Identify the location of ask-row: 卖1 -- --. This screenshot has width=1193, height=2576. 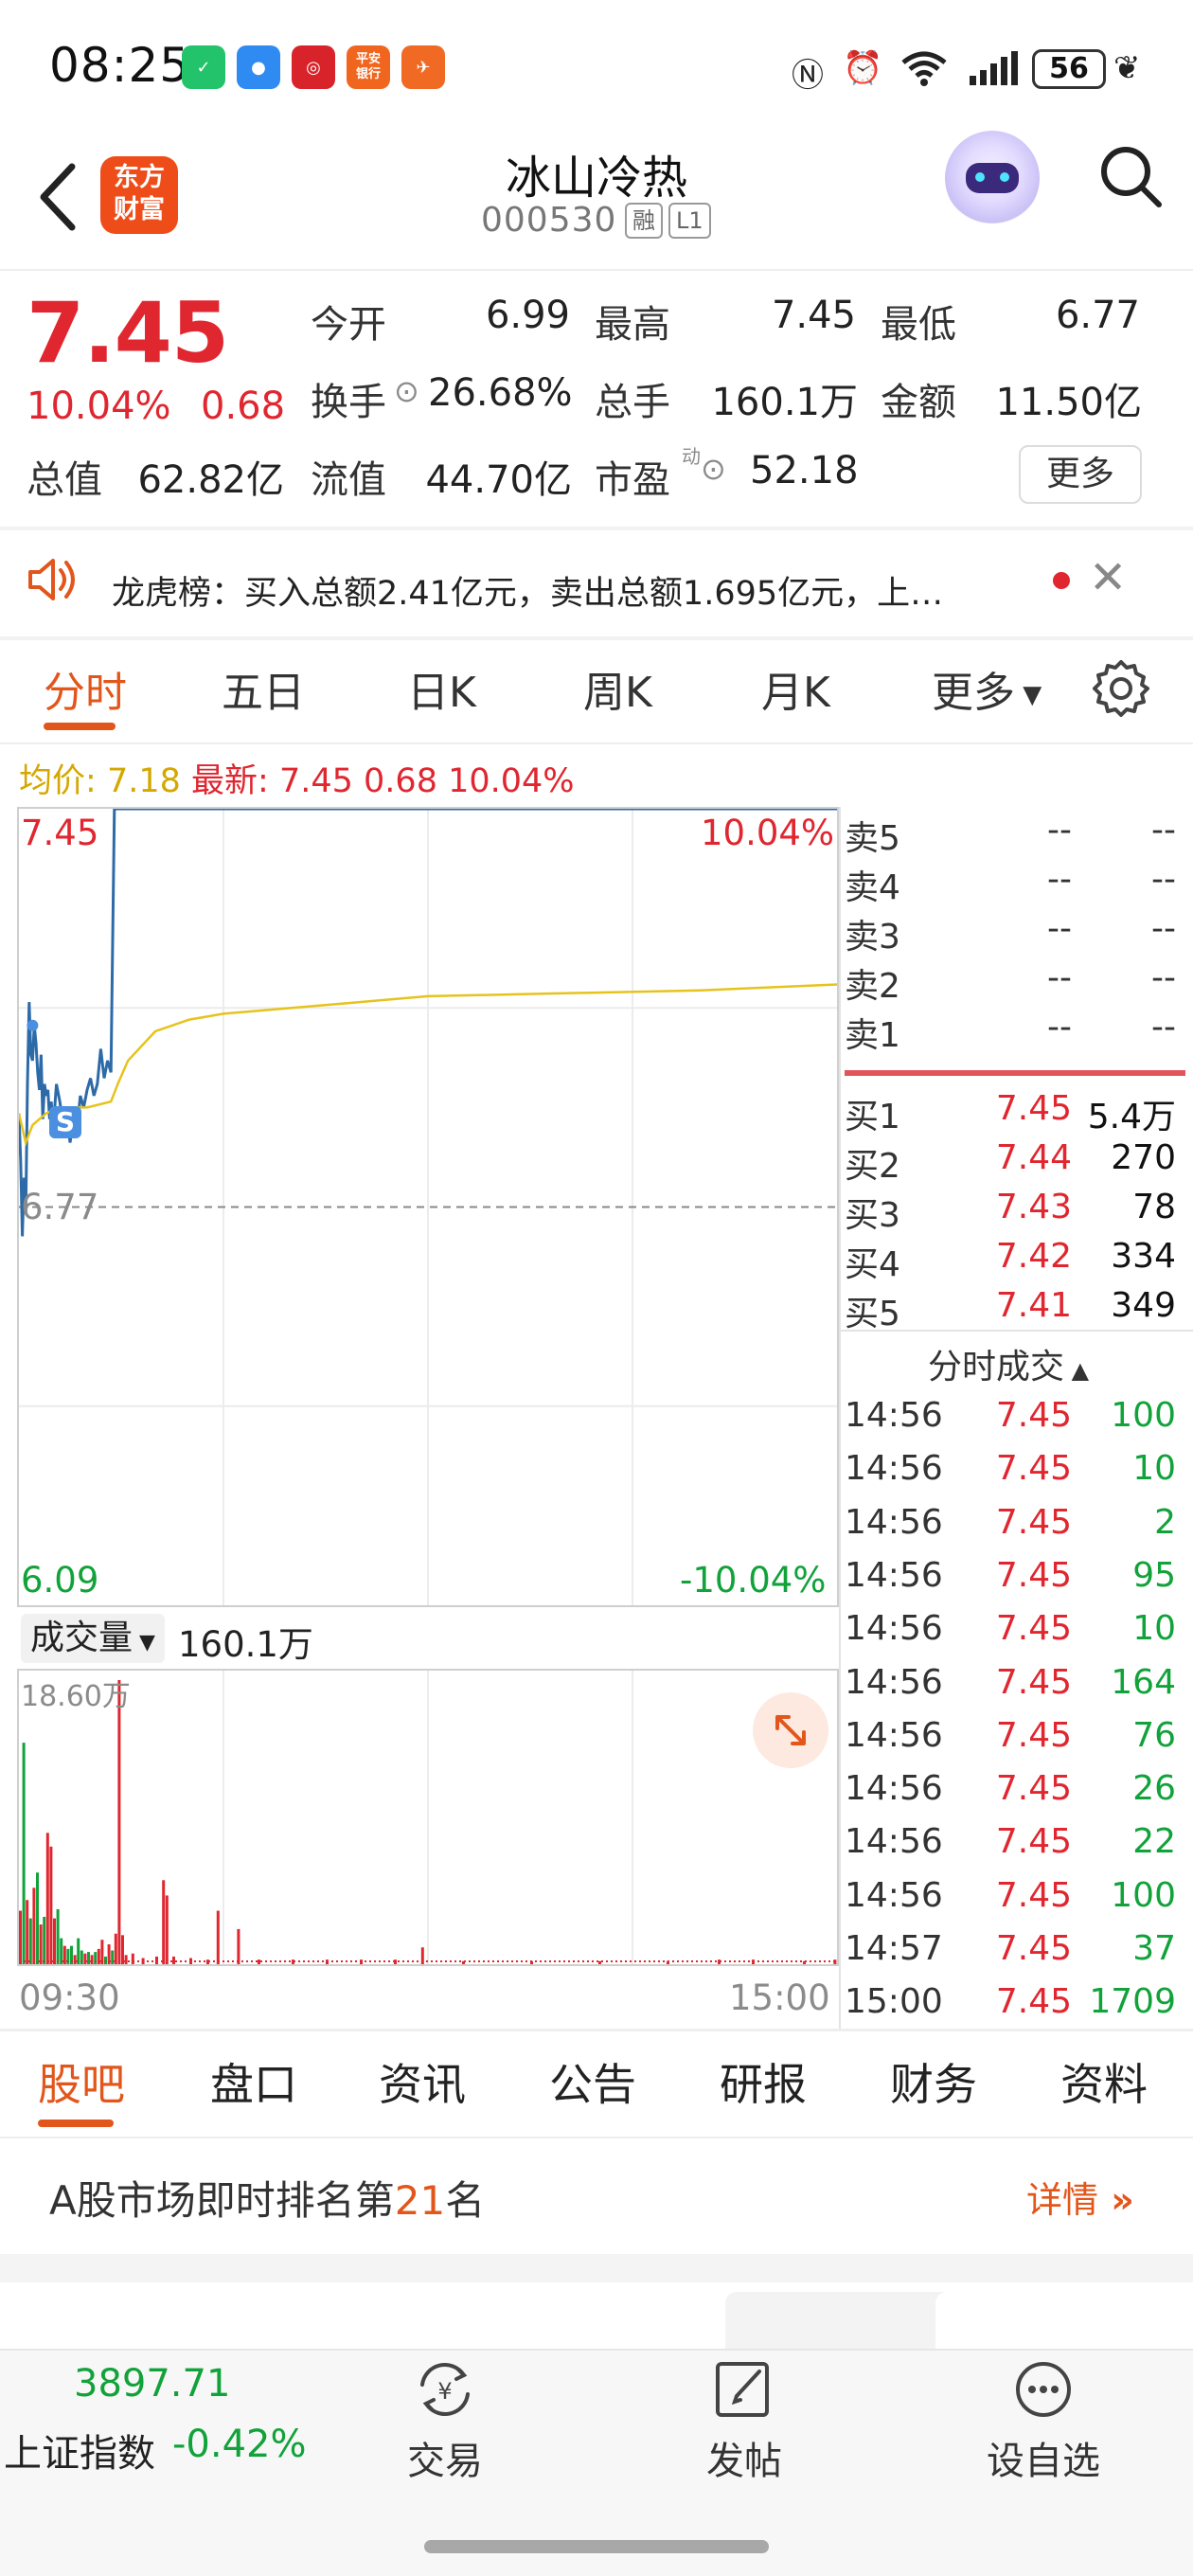
(1014, 1032).